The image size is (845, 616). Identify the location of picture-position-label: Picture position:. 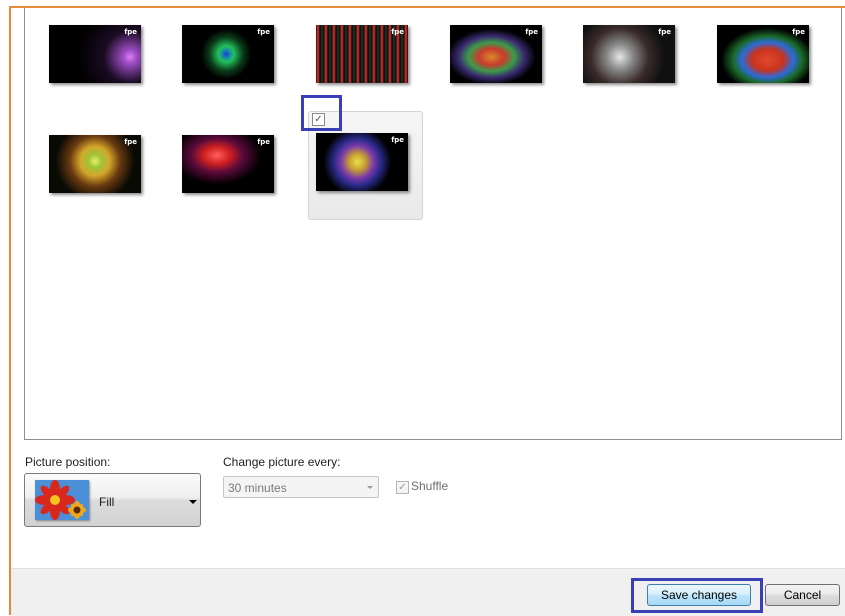
(68, 462).